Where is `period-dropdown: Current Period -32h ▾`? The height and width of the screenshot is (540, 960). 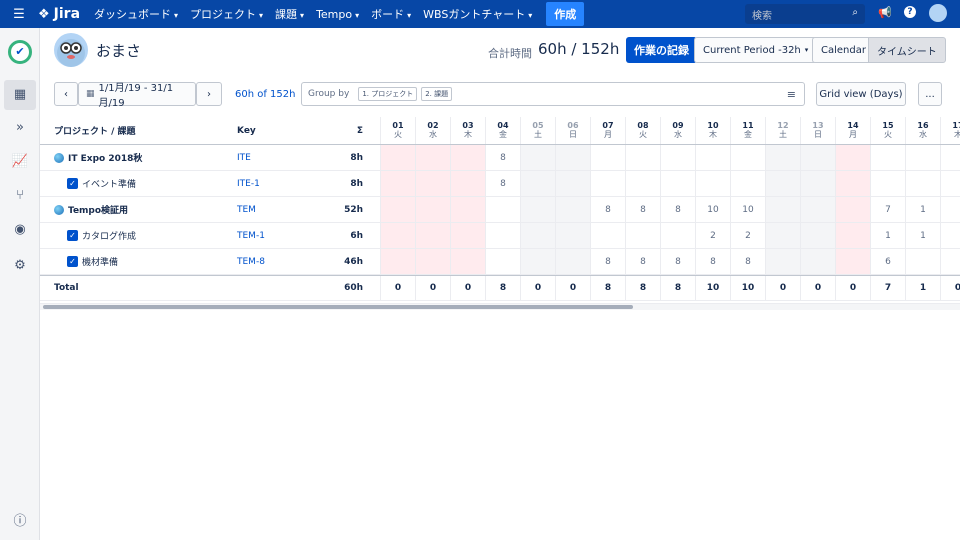
period-dropdown: Current Period -32h ▾ is located at coordinates (756, 50).